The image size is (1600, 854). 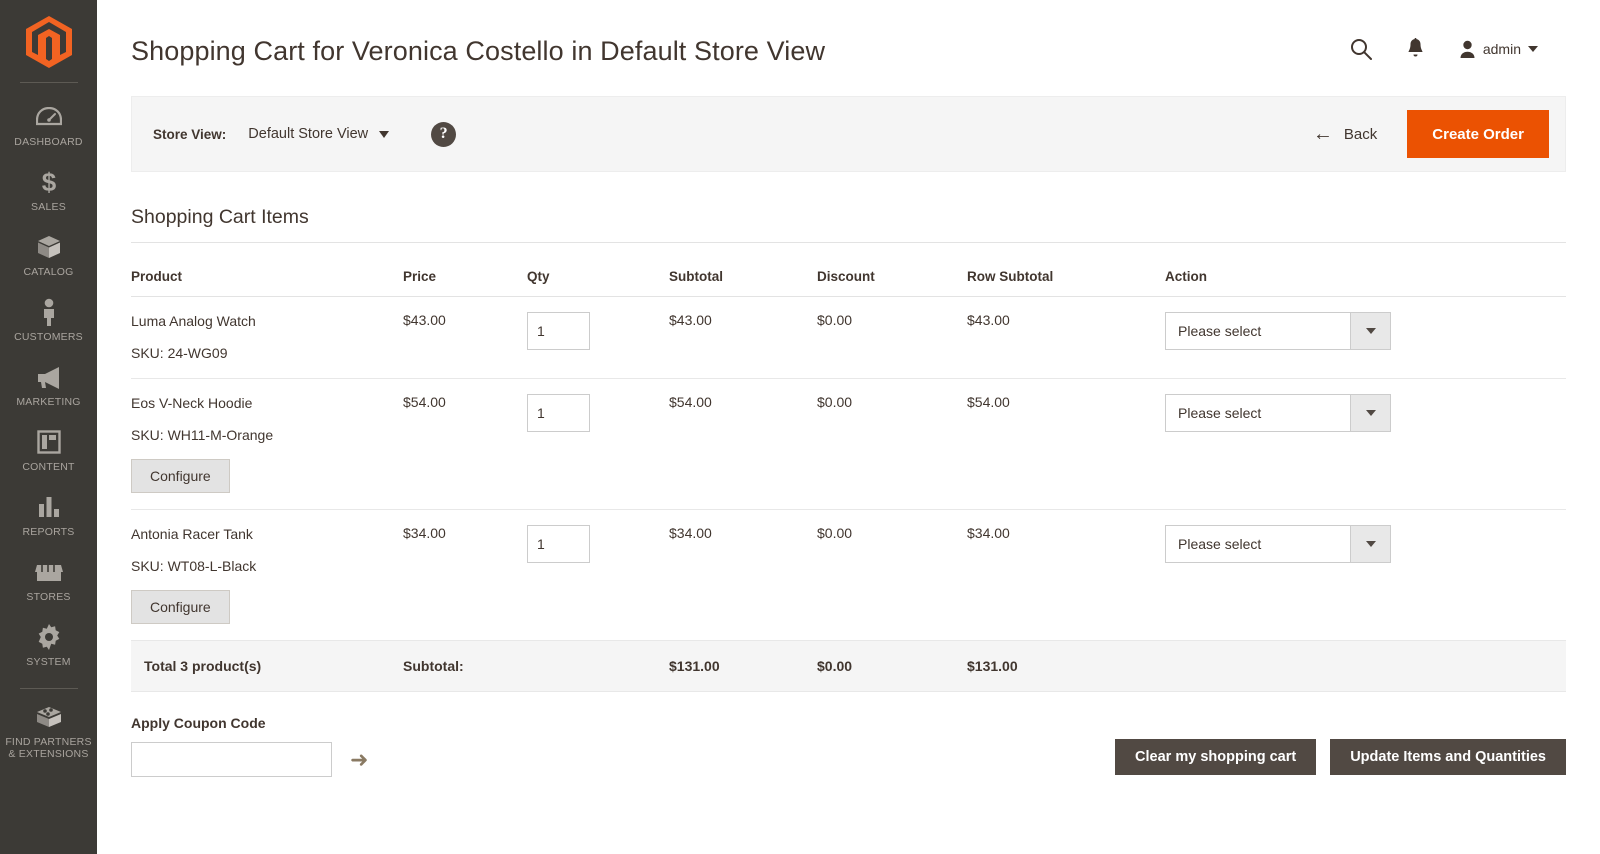 I want to click on sidebar-item-content: CONTENT, so click(x=48, y=450).